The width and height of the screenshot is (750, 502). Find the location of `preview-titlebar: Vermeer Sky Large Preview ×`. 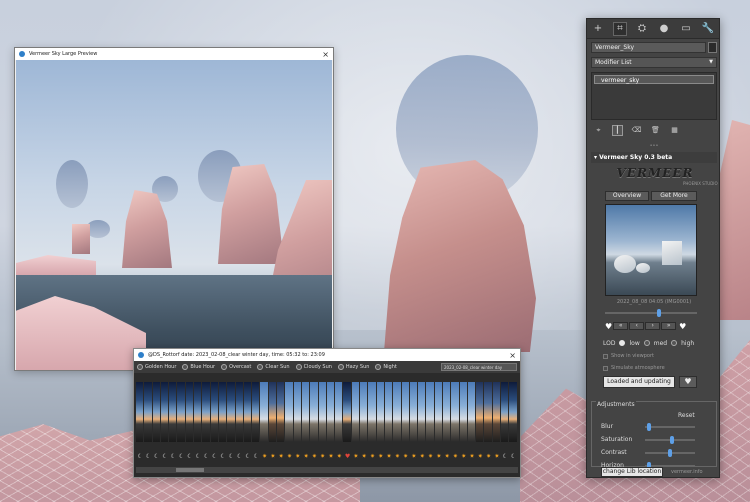

preview-titlebar: Vermeer Sky Large Preview × is located at coordinates (174, 54).